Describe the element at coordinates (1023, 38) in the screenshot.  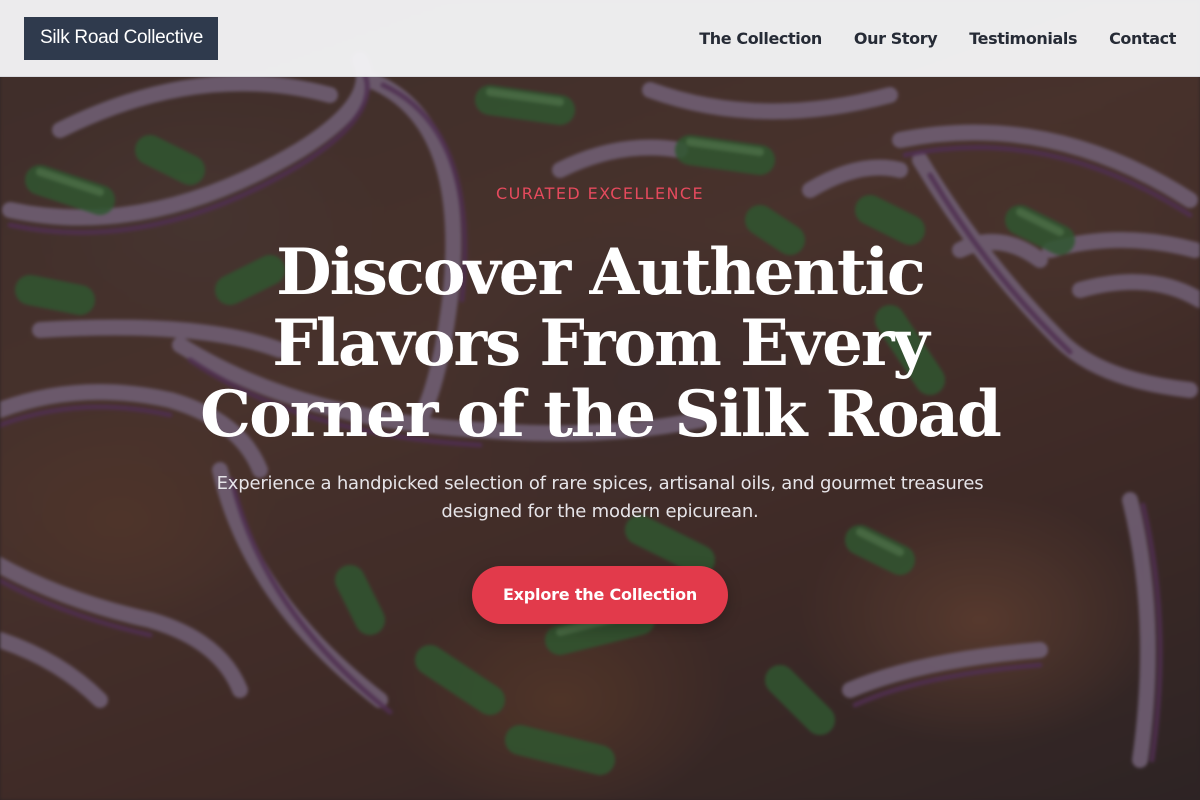
I see `nav-link-testimonials: Testimonials` at that location.